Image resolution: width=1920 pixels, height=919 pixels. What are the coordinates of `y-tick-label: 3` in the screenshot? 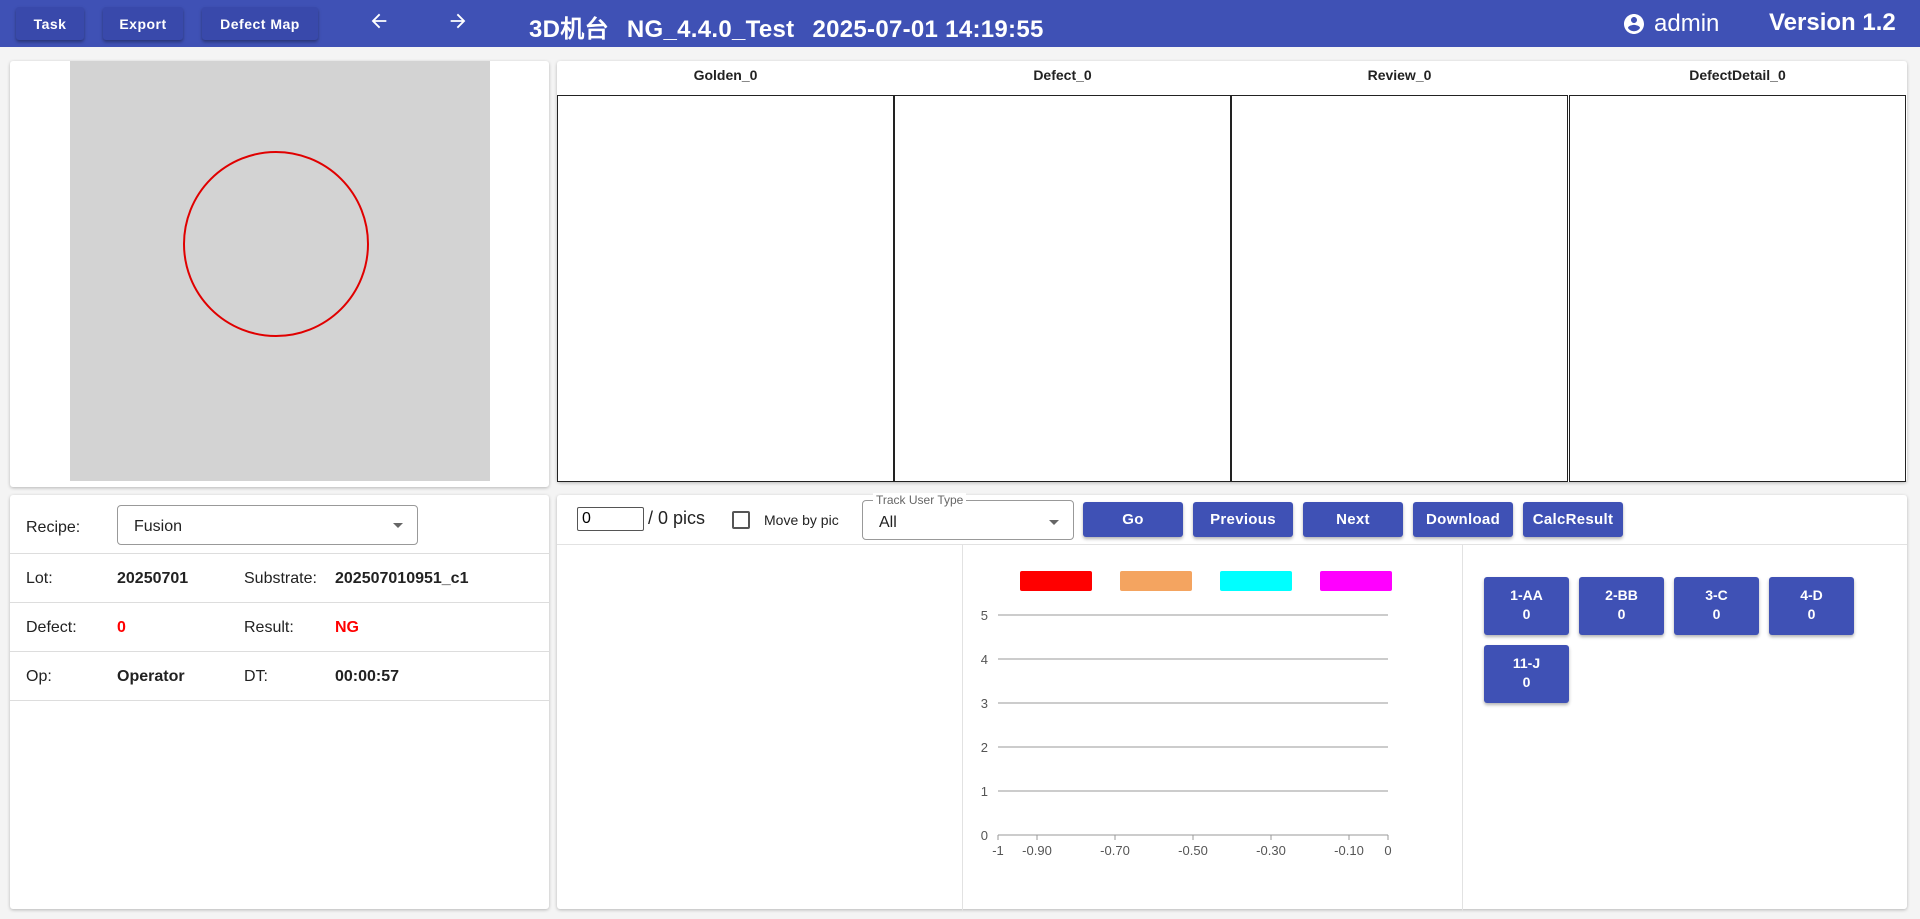 It's located at (984, 703).